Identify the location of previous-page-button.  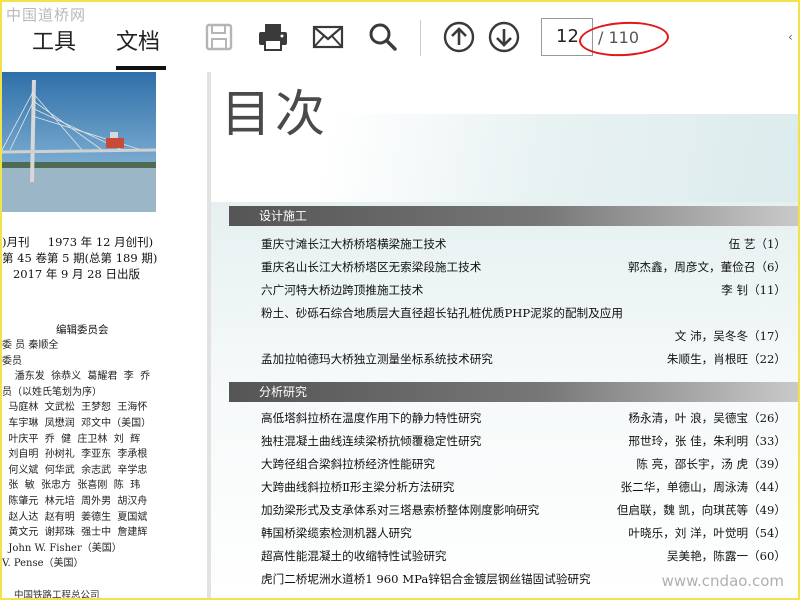
(459, 37).